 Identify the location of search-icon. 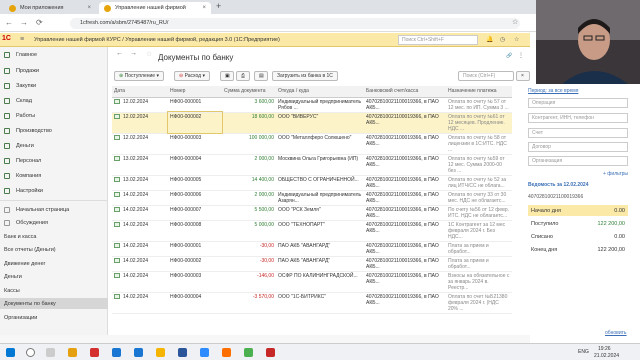
(30, 352).